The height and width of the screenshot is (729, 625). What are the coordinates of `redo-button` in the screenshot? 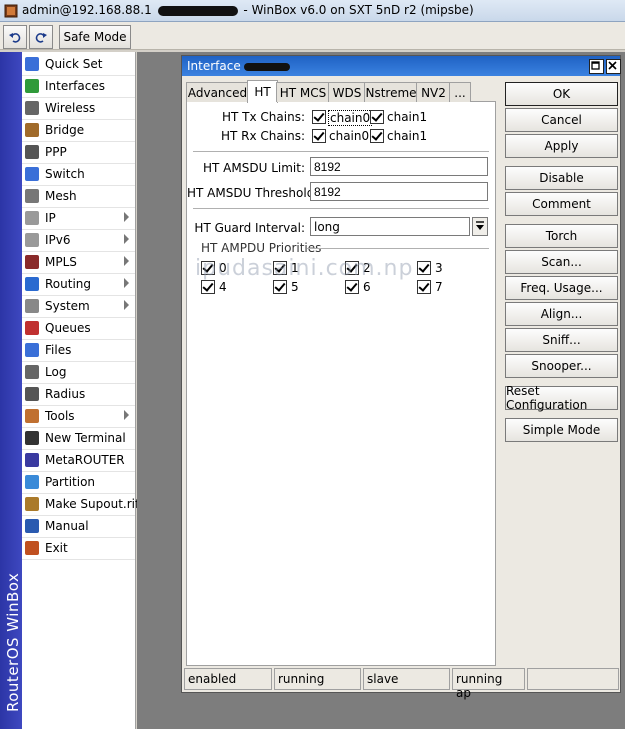 It's located at (41, 37).